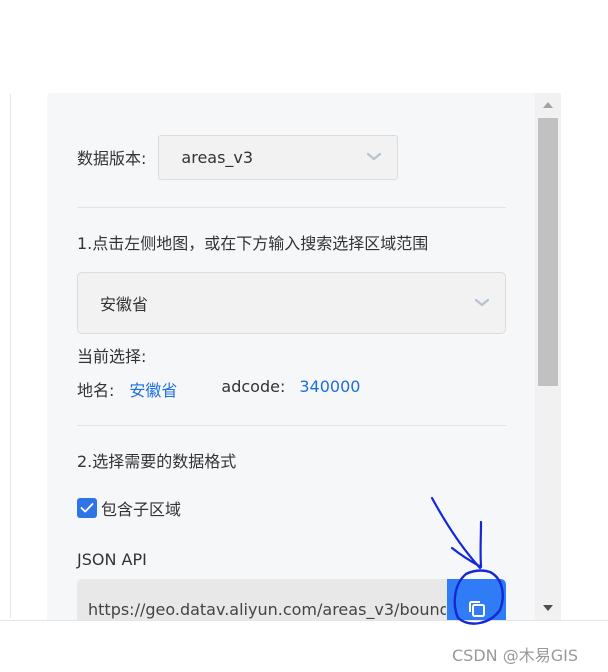  What do you see at coordinates (476, 599) in the screenshot?
I see `copy-url-button` at bounding box center [476, 599].